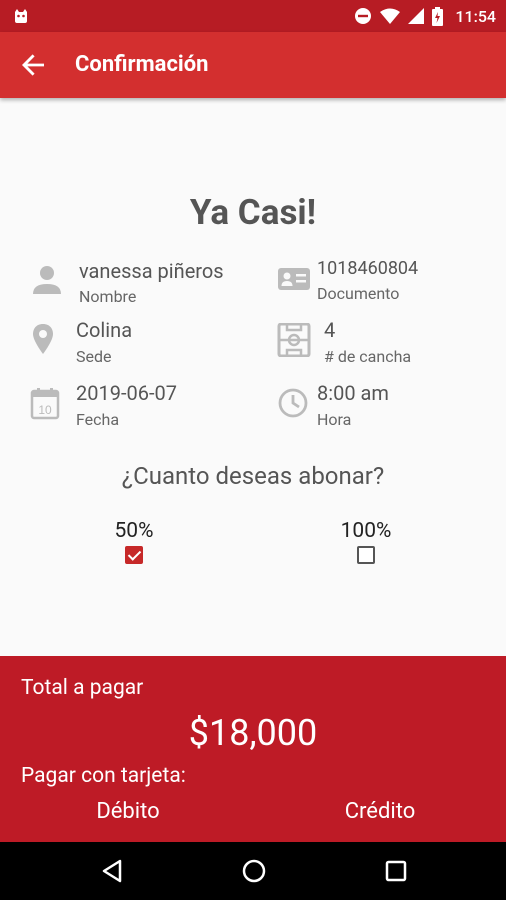  Describe the element at coordinates (113, 871) in the screenshot. I see `nav-back-icon` at that location.